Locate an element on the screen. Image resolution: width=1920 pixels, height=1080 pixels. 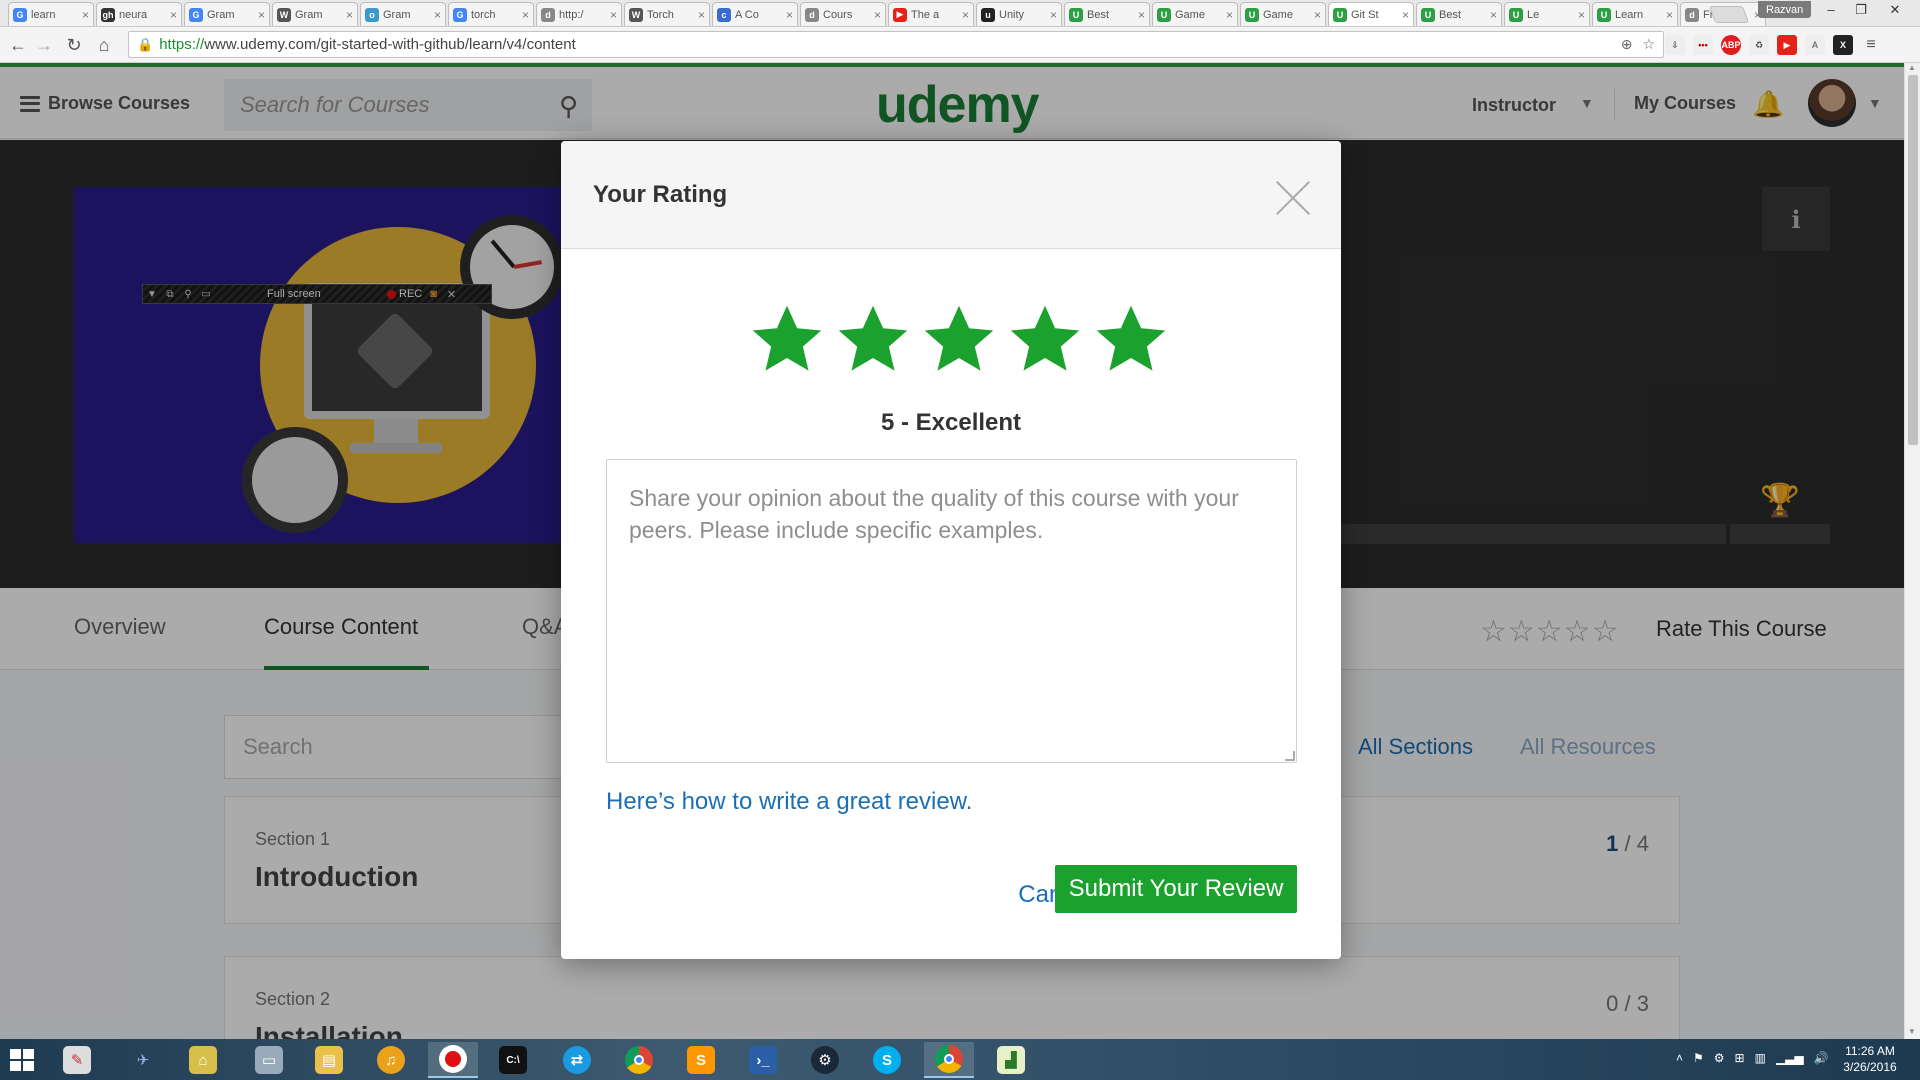
flag-icon: ⚑ is located at coordinates (1698, 1058).